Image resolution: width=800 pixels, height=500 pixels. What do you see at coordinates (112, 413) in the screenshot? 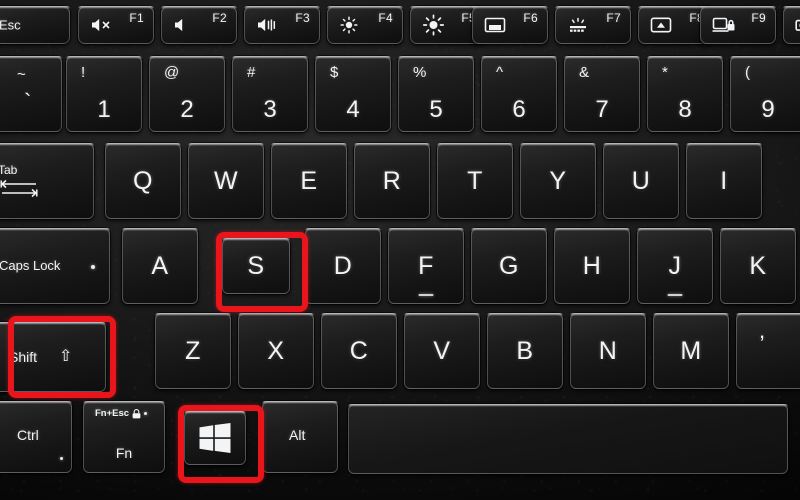
I see `key-fn-secondary-label: Fn+Esc` at bounding box center [112, 413].